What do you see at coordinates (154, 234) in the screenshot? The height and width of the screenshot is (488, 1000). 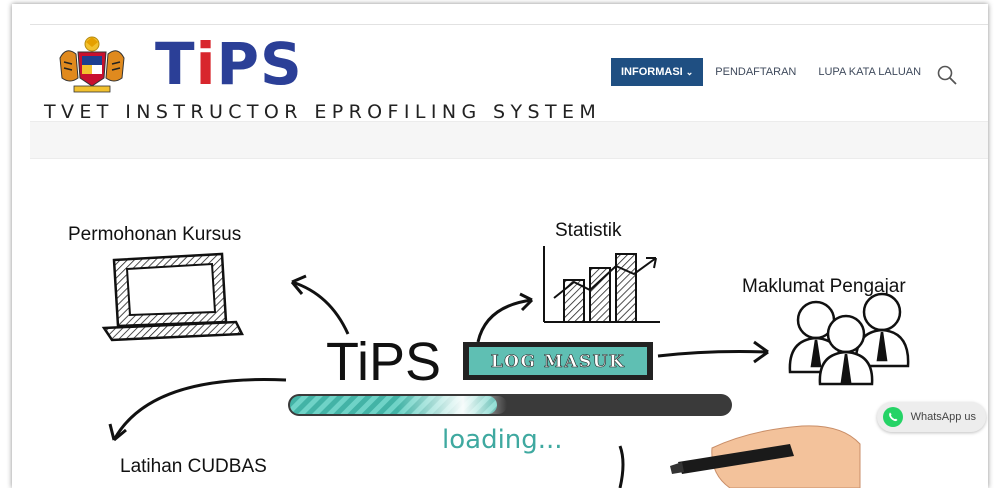 I see `label-permohonan-kursus: Permohonan Kursus` at bounding box center [154, 234].